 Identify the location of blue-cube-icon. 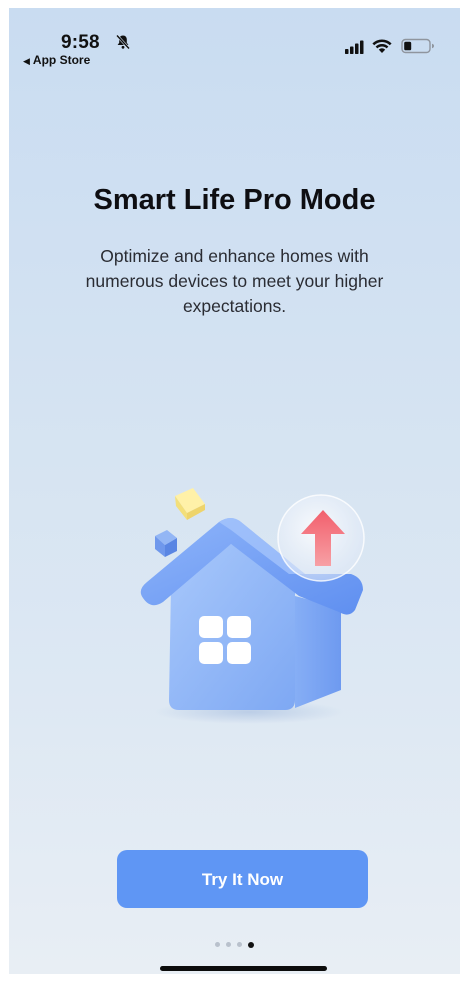
(166, 543).